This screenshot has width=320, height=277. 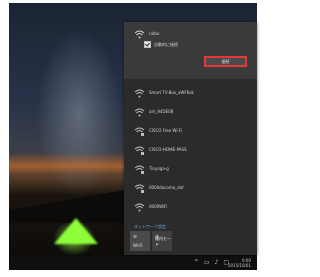 I want to click on airplane-mode-tile: ✈ 機内モード, so click(x=162, y=241).